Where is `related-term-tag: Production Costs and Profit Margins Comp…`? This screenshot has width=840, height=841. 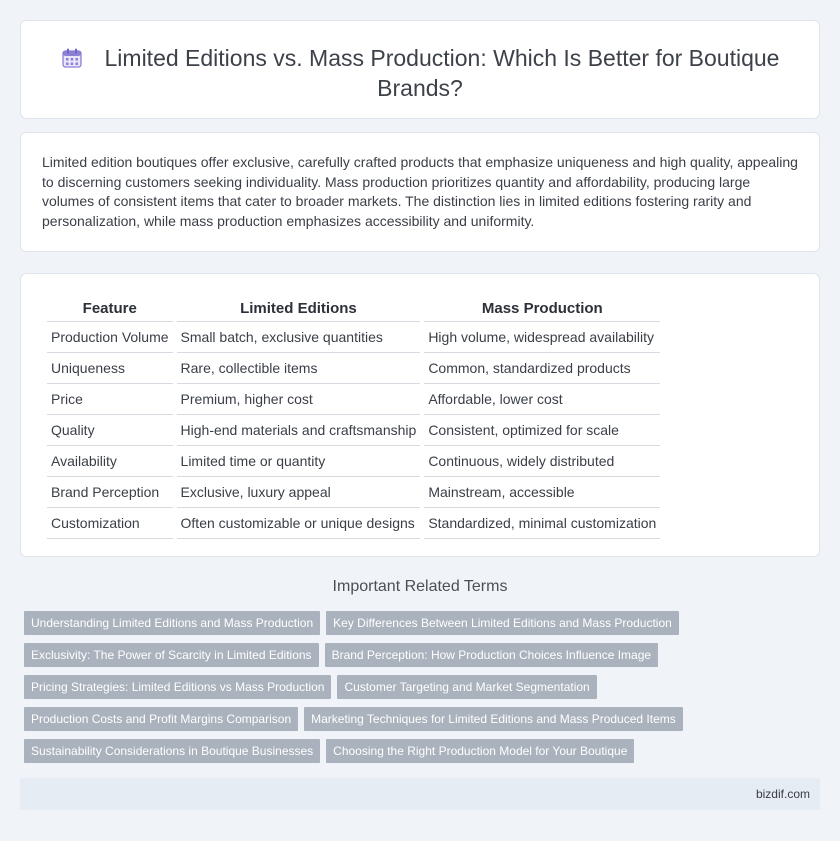 related-term-tag: Production Costs and Profit Margins Comp… is located at coordinates (161, 719).